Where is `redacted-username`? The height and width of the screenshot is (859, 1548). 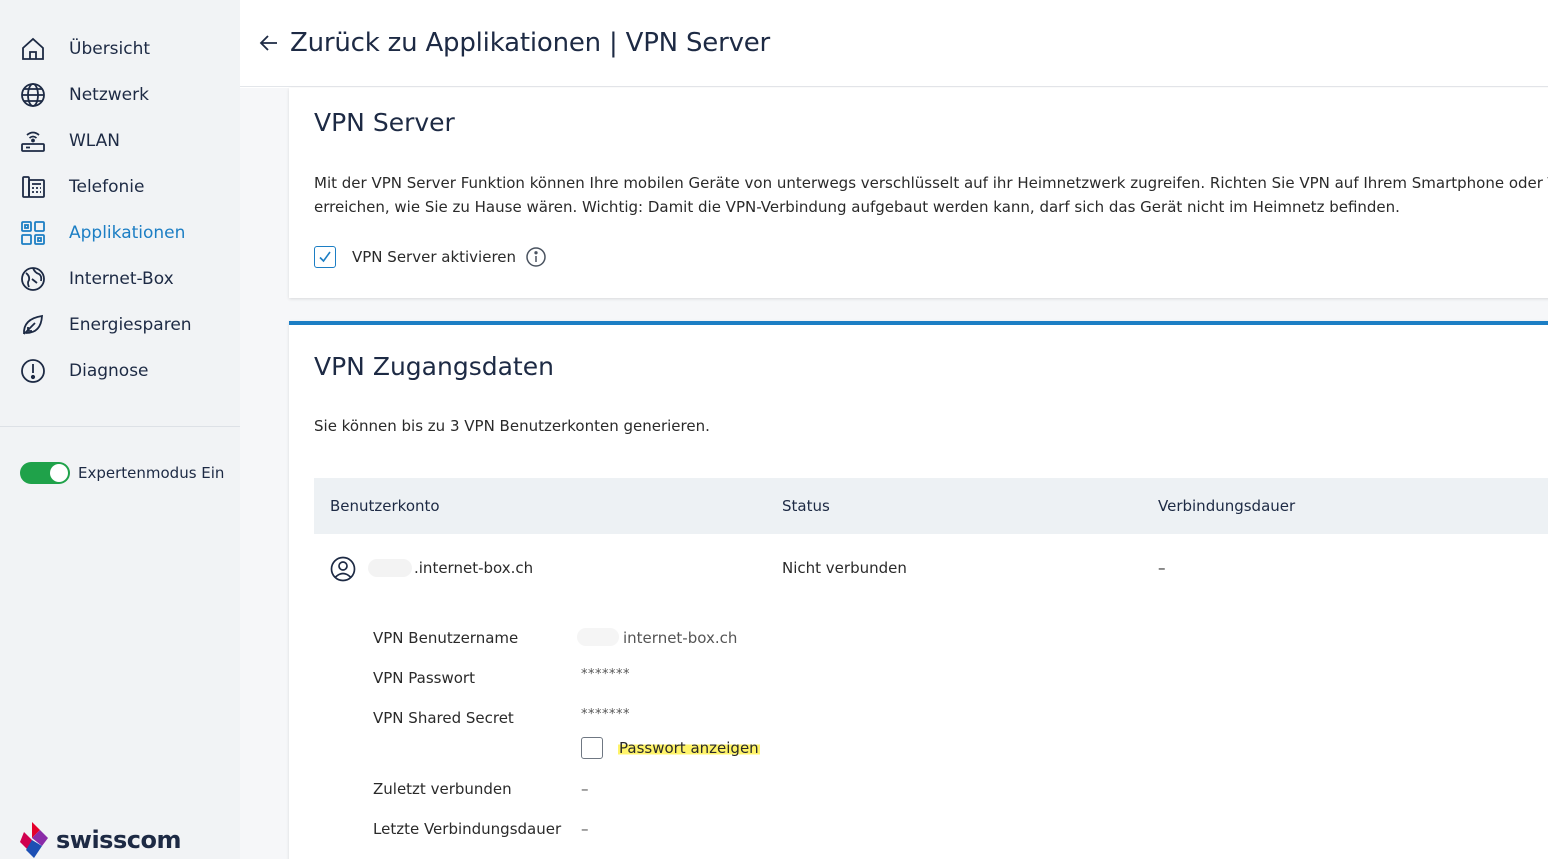
redacted-username is located at coordinates (390, 568).